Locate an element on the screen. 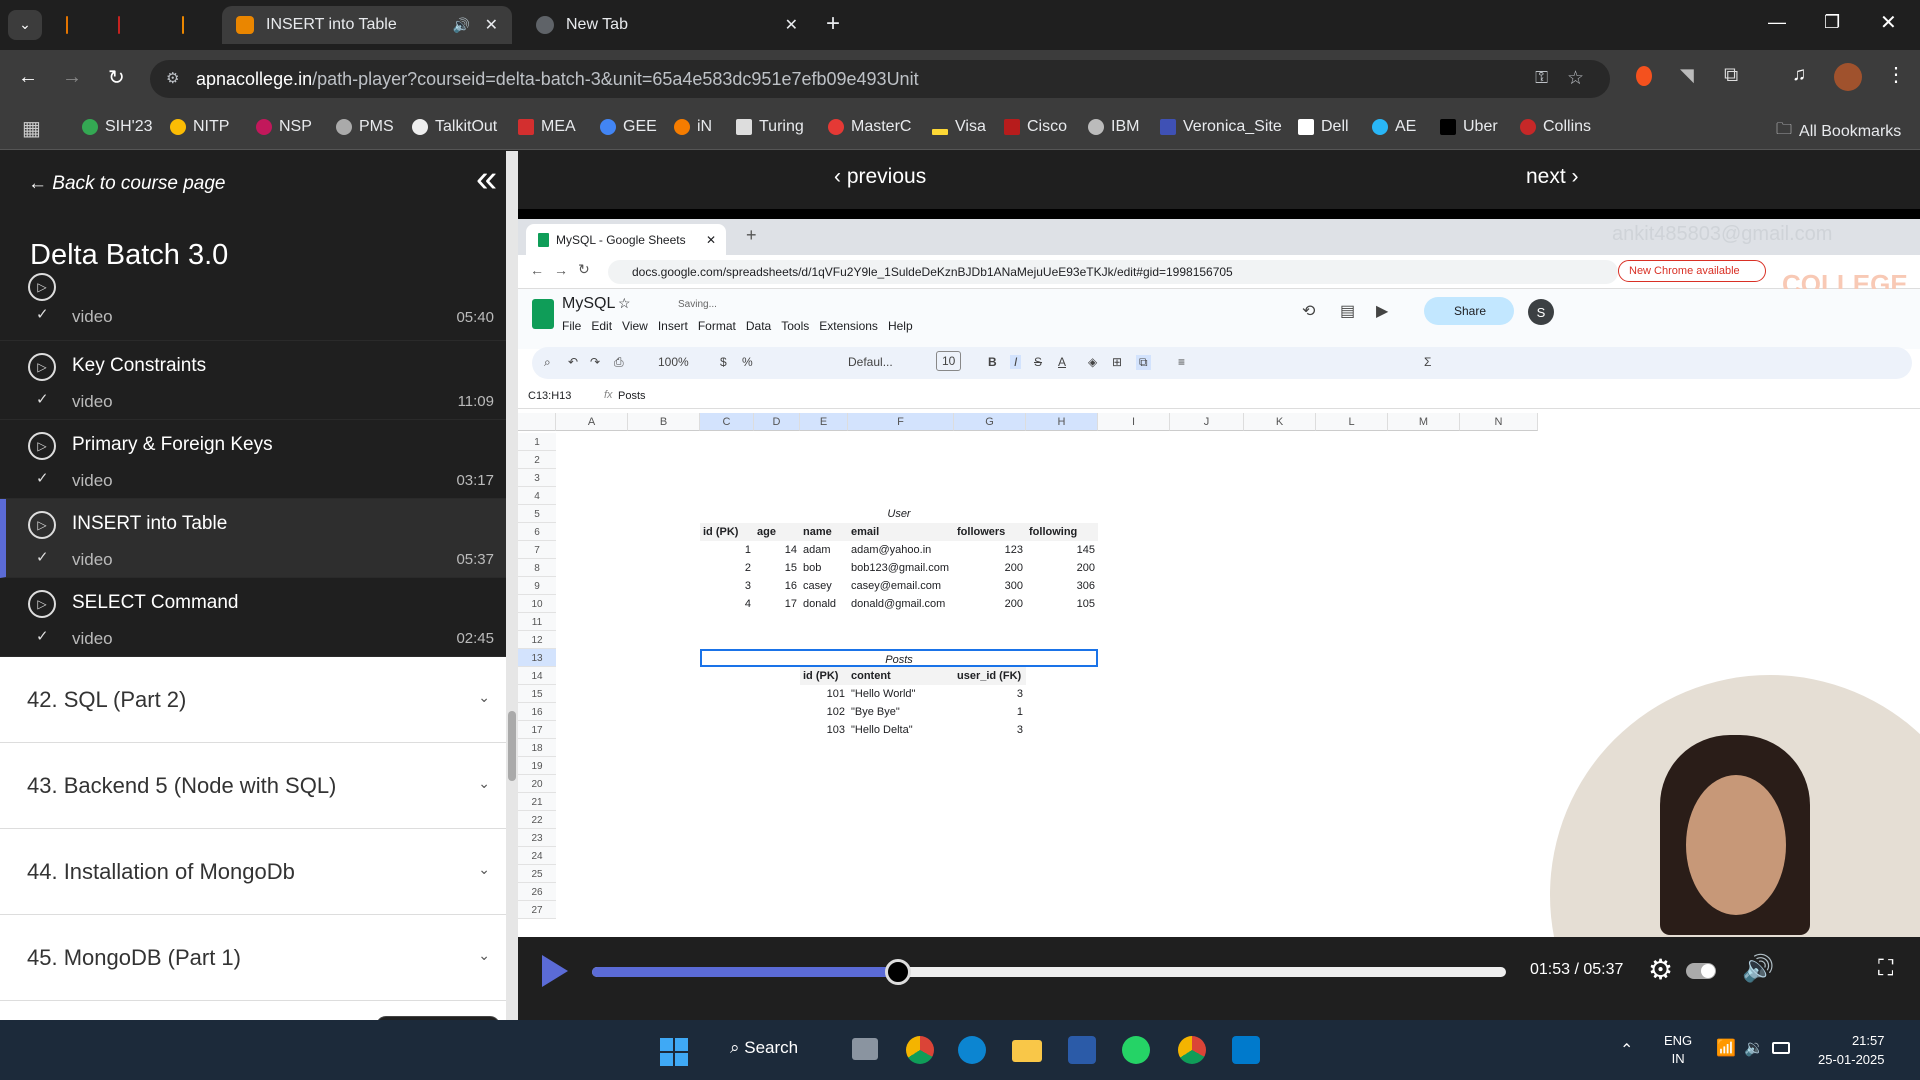 This screenshot has height=1080, width=1920. bookmark-item: NITP is located at coordinates (199, 127).